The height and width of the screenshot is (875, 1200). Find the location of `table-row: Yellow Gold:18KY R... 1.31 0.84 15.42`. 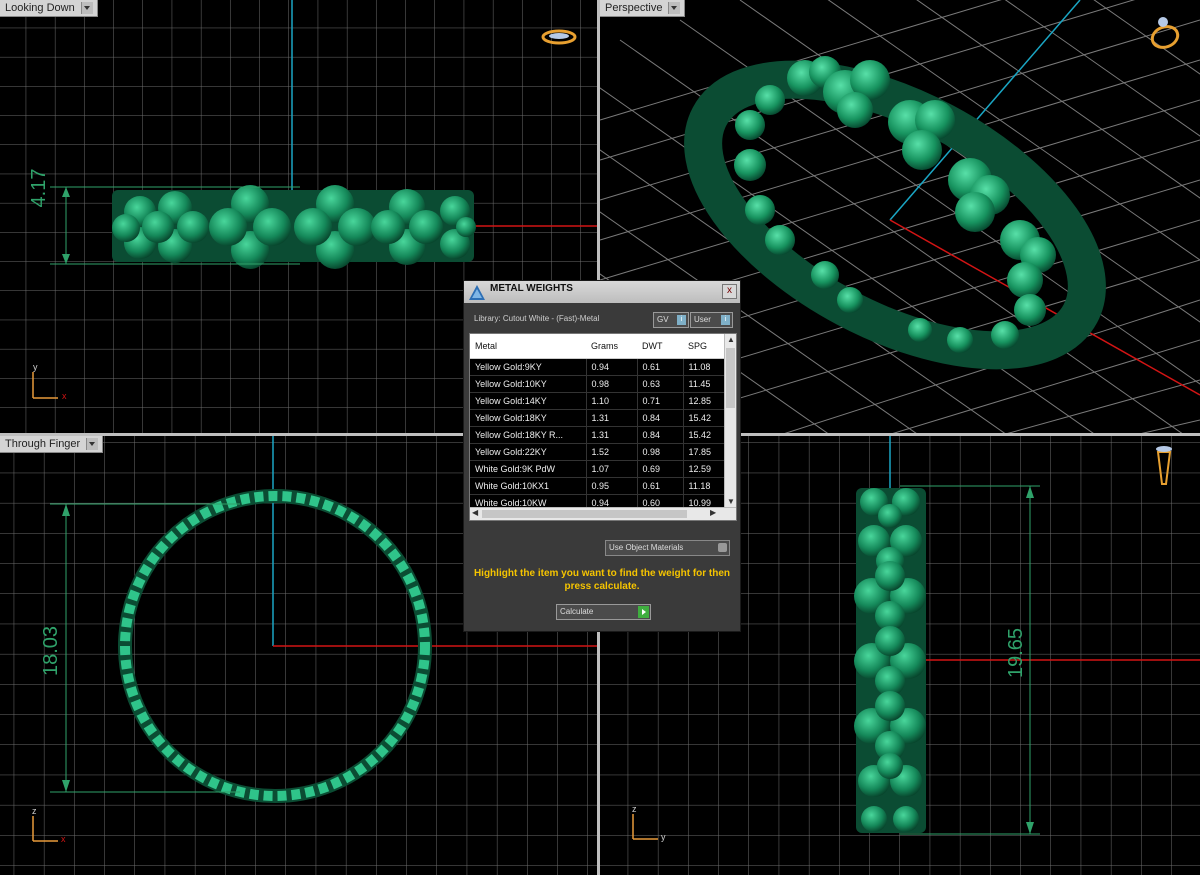

table-row: Yellow Gold:18KY R... 1.31 0.84 15.42 is located at coordinates (597, 435).